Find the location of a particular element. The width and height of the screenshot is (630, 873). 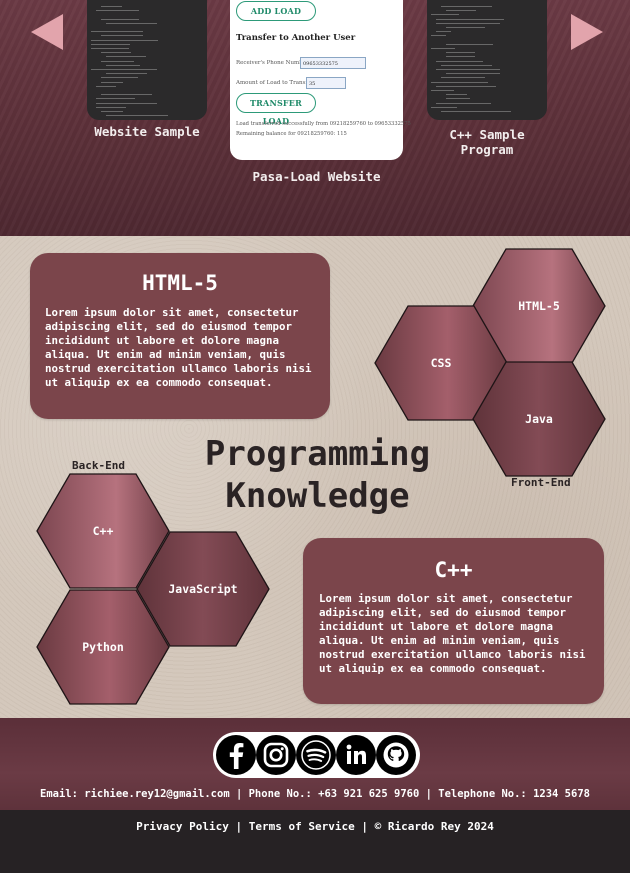

pasa-load-label: Pasa-Load Website is located at coordinates (316, 176).